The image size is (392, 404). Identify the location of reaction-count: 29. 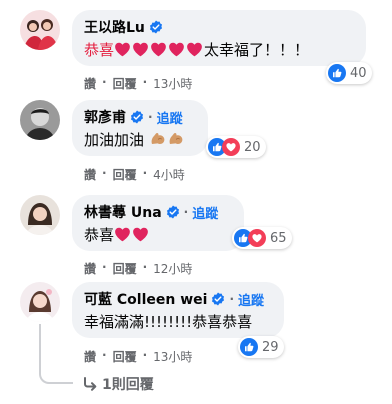
(270, 347).